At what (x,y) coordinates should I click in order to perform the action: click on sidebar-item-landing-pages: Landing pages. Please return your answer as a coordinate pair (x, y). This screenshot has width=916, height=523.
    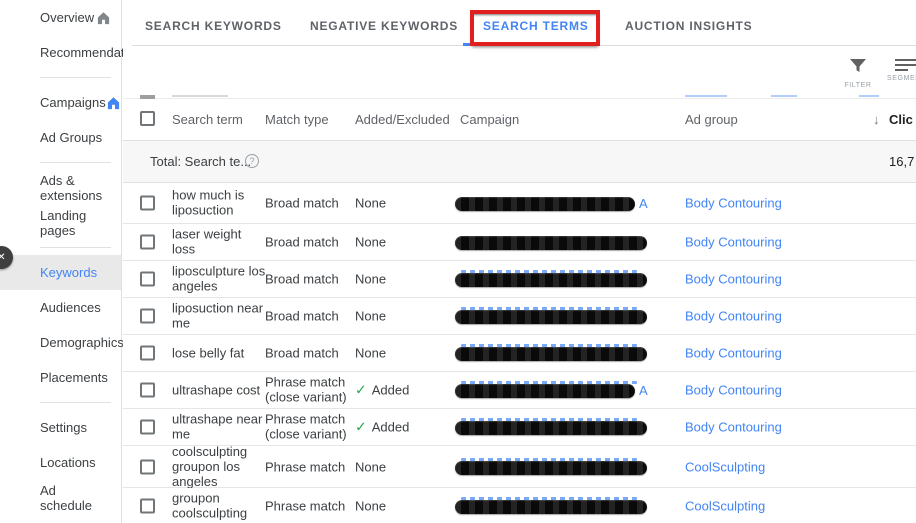
    Looking at the image, I should click on (60, 222).